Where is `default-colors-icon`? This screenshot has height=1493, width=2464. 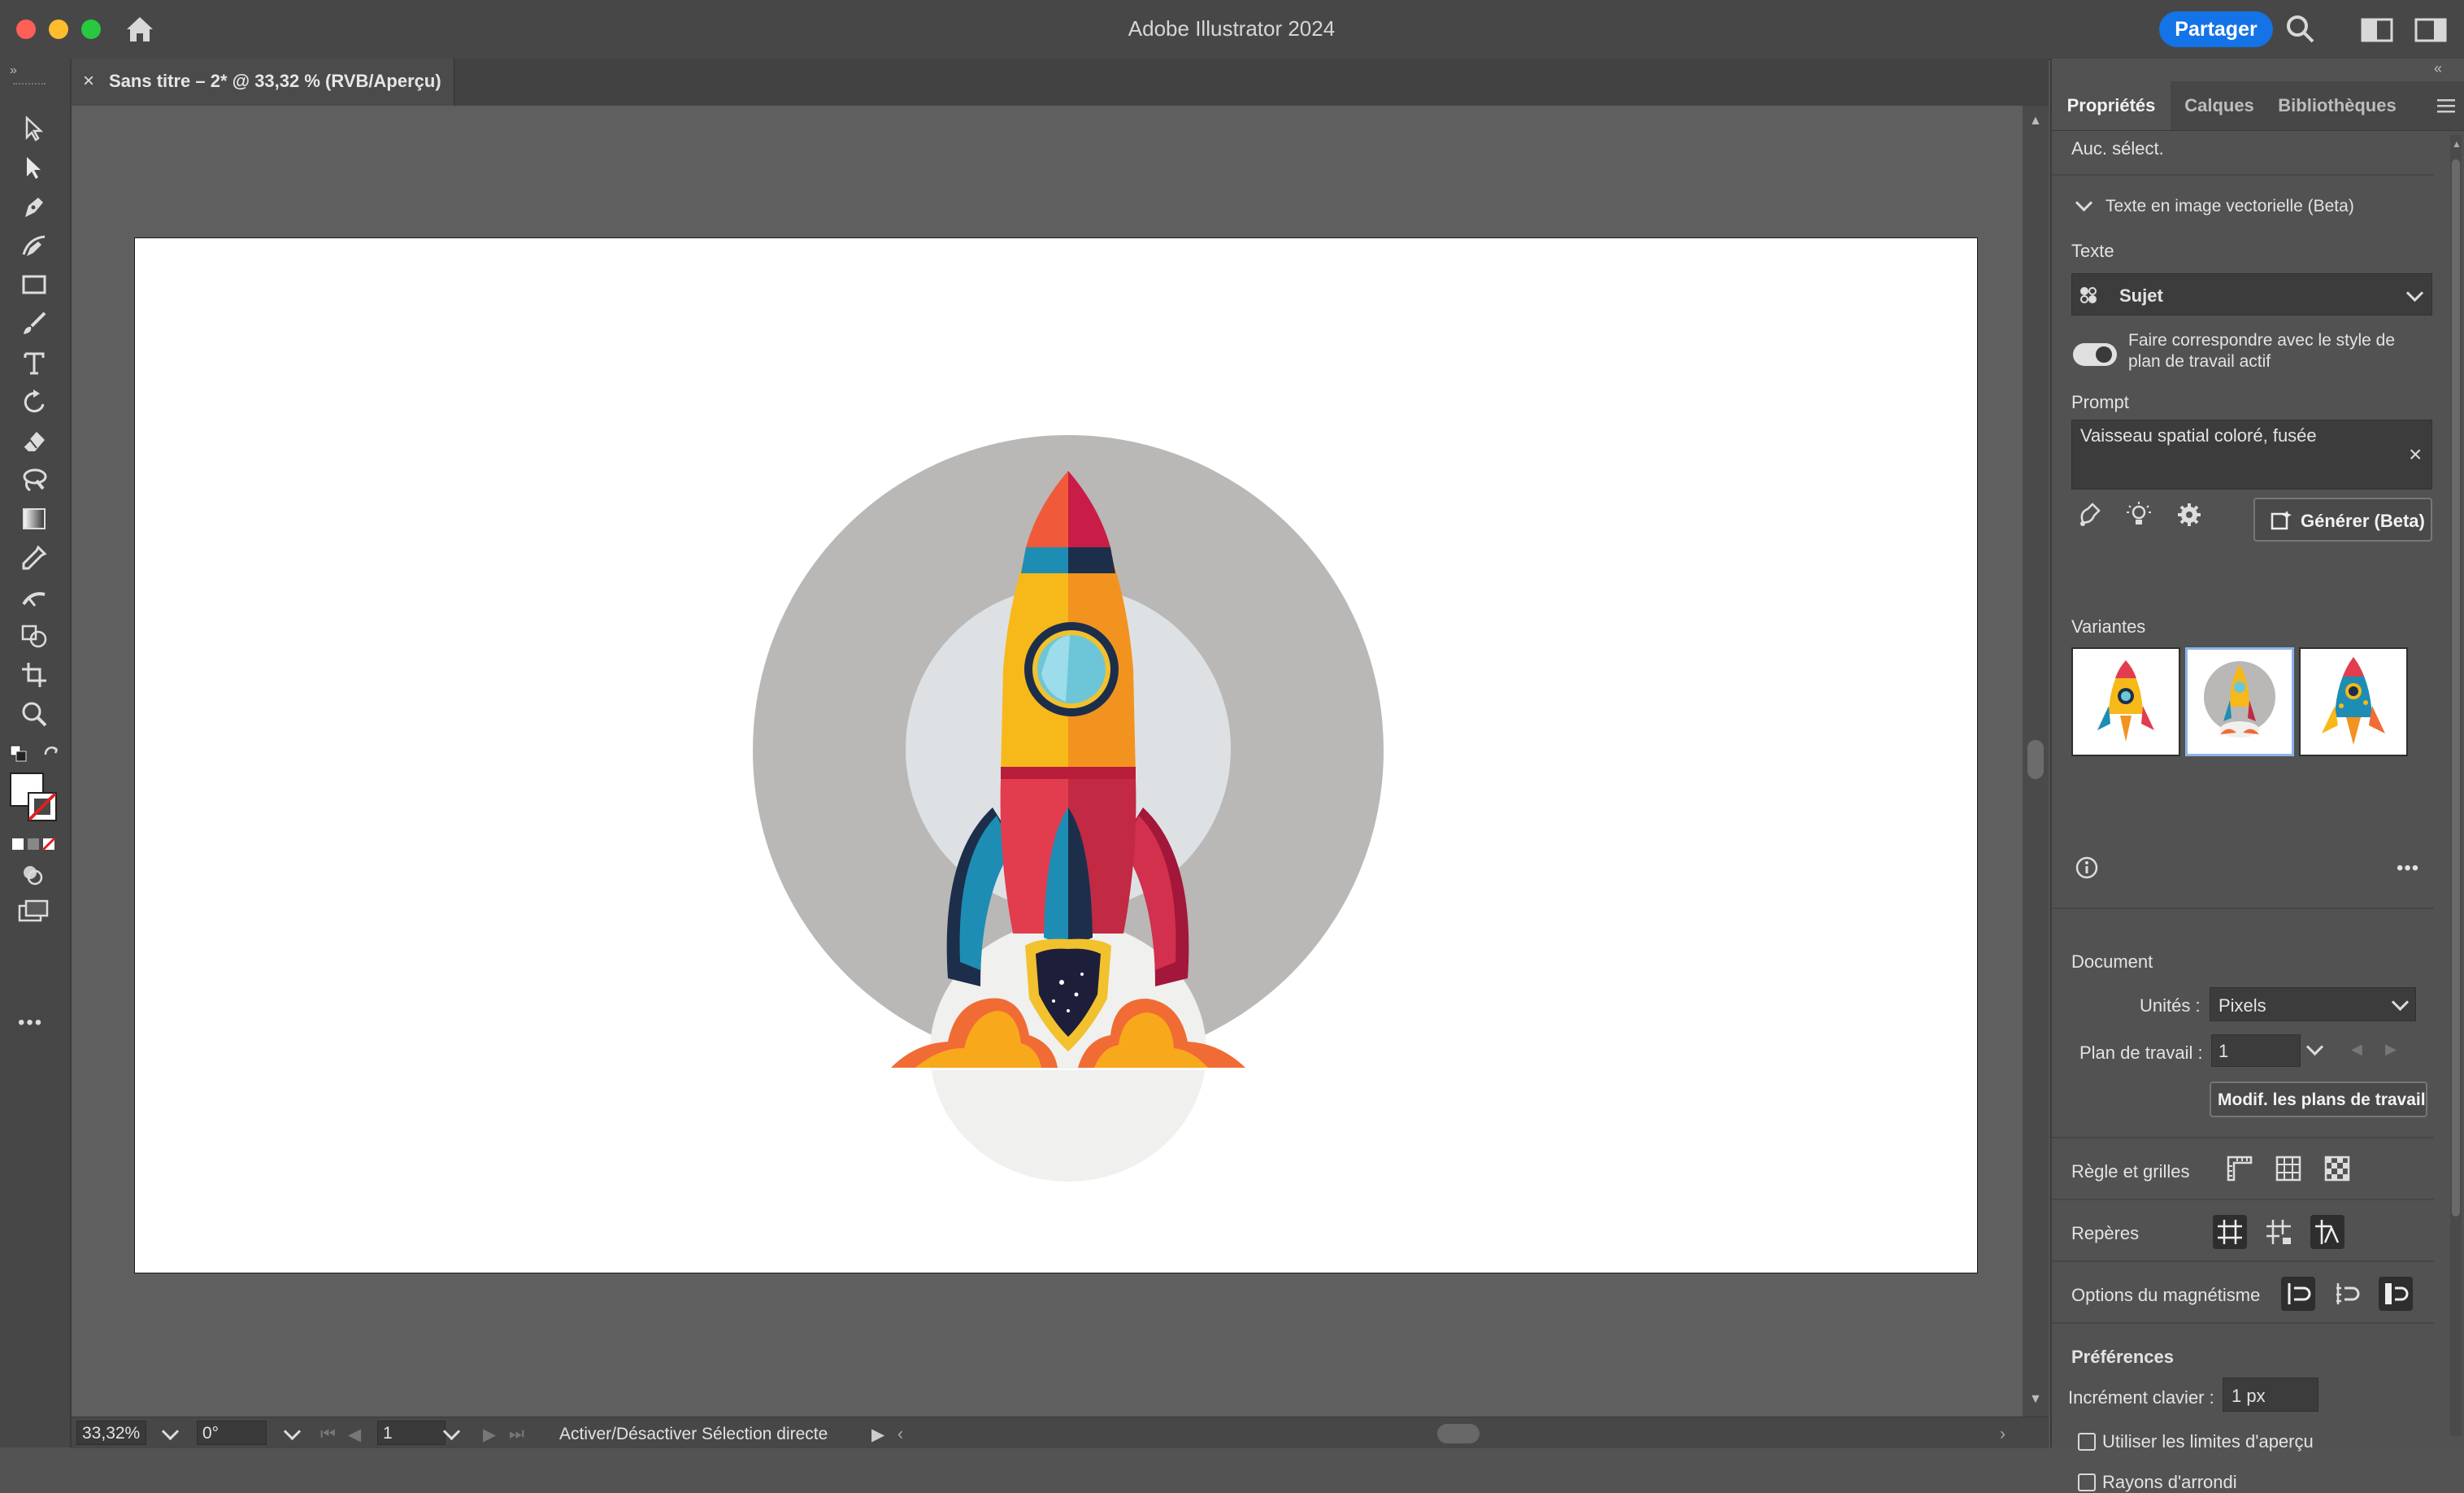 default-colors-icon is located at coordinates (19, 756).